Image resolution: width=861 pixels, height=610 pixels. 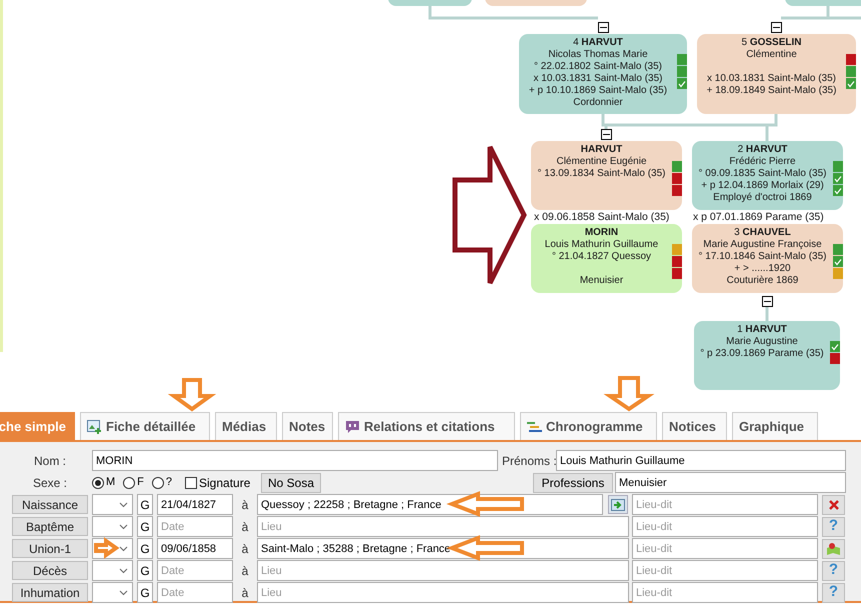 What do you see at coordinates (767, 314) in the screenshot?
I see `connector-line` at bounding box center [767, 314].